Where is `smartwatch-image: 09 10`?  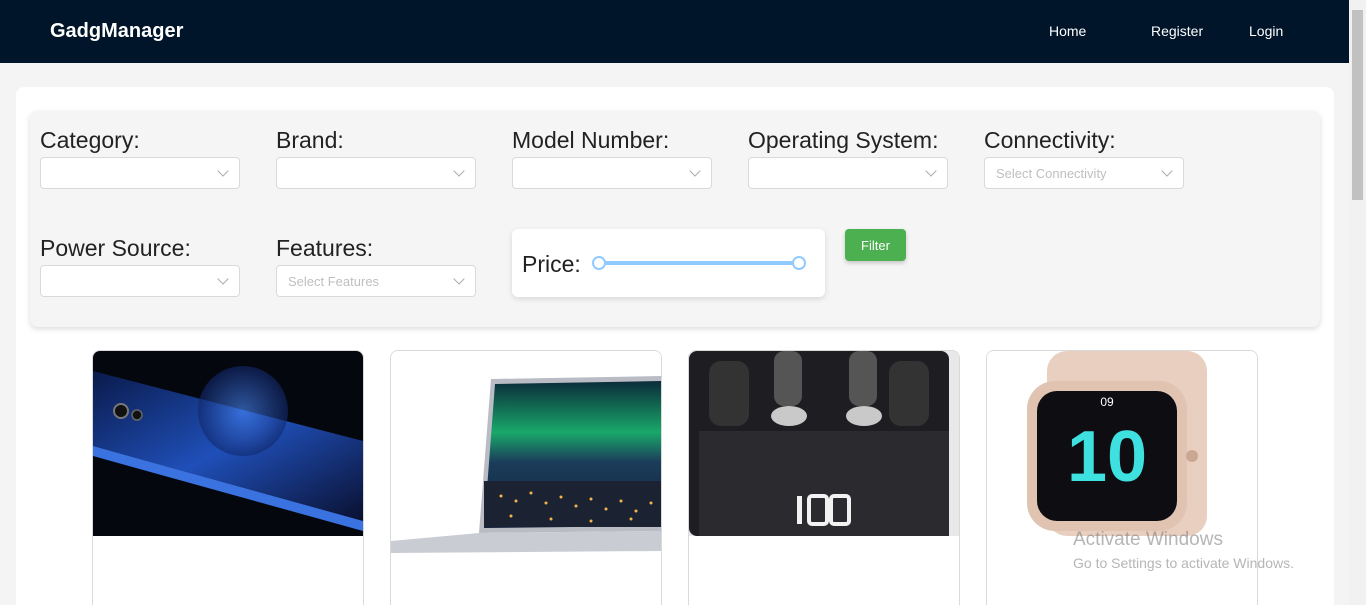 smartwatch-image: 09 10 is located at coordinates (1122, 443).